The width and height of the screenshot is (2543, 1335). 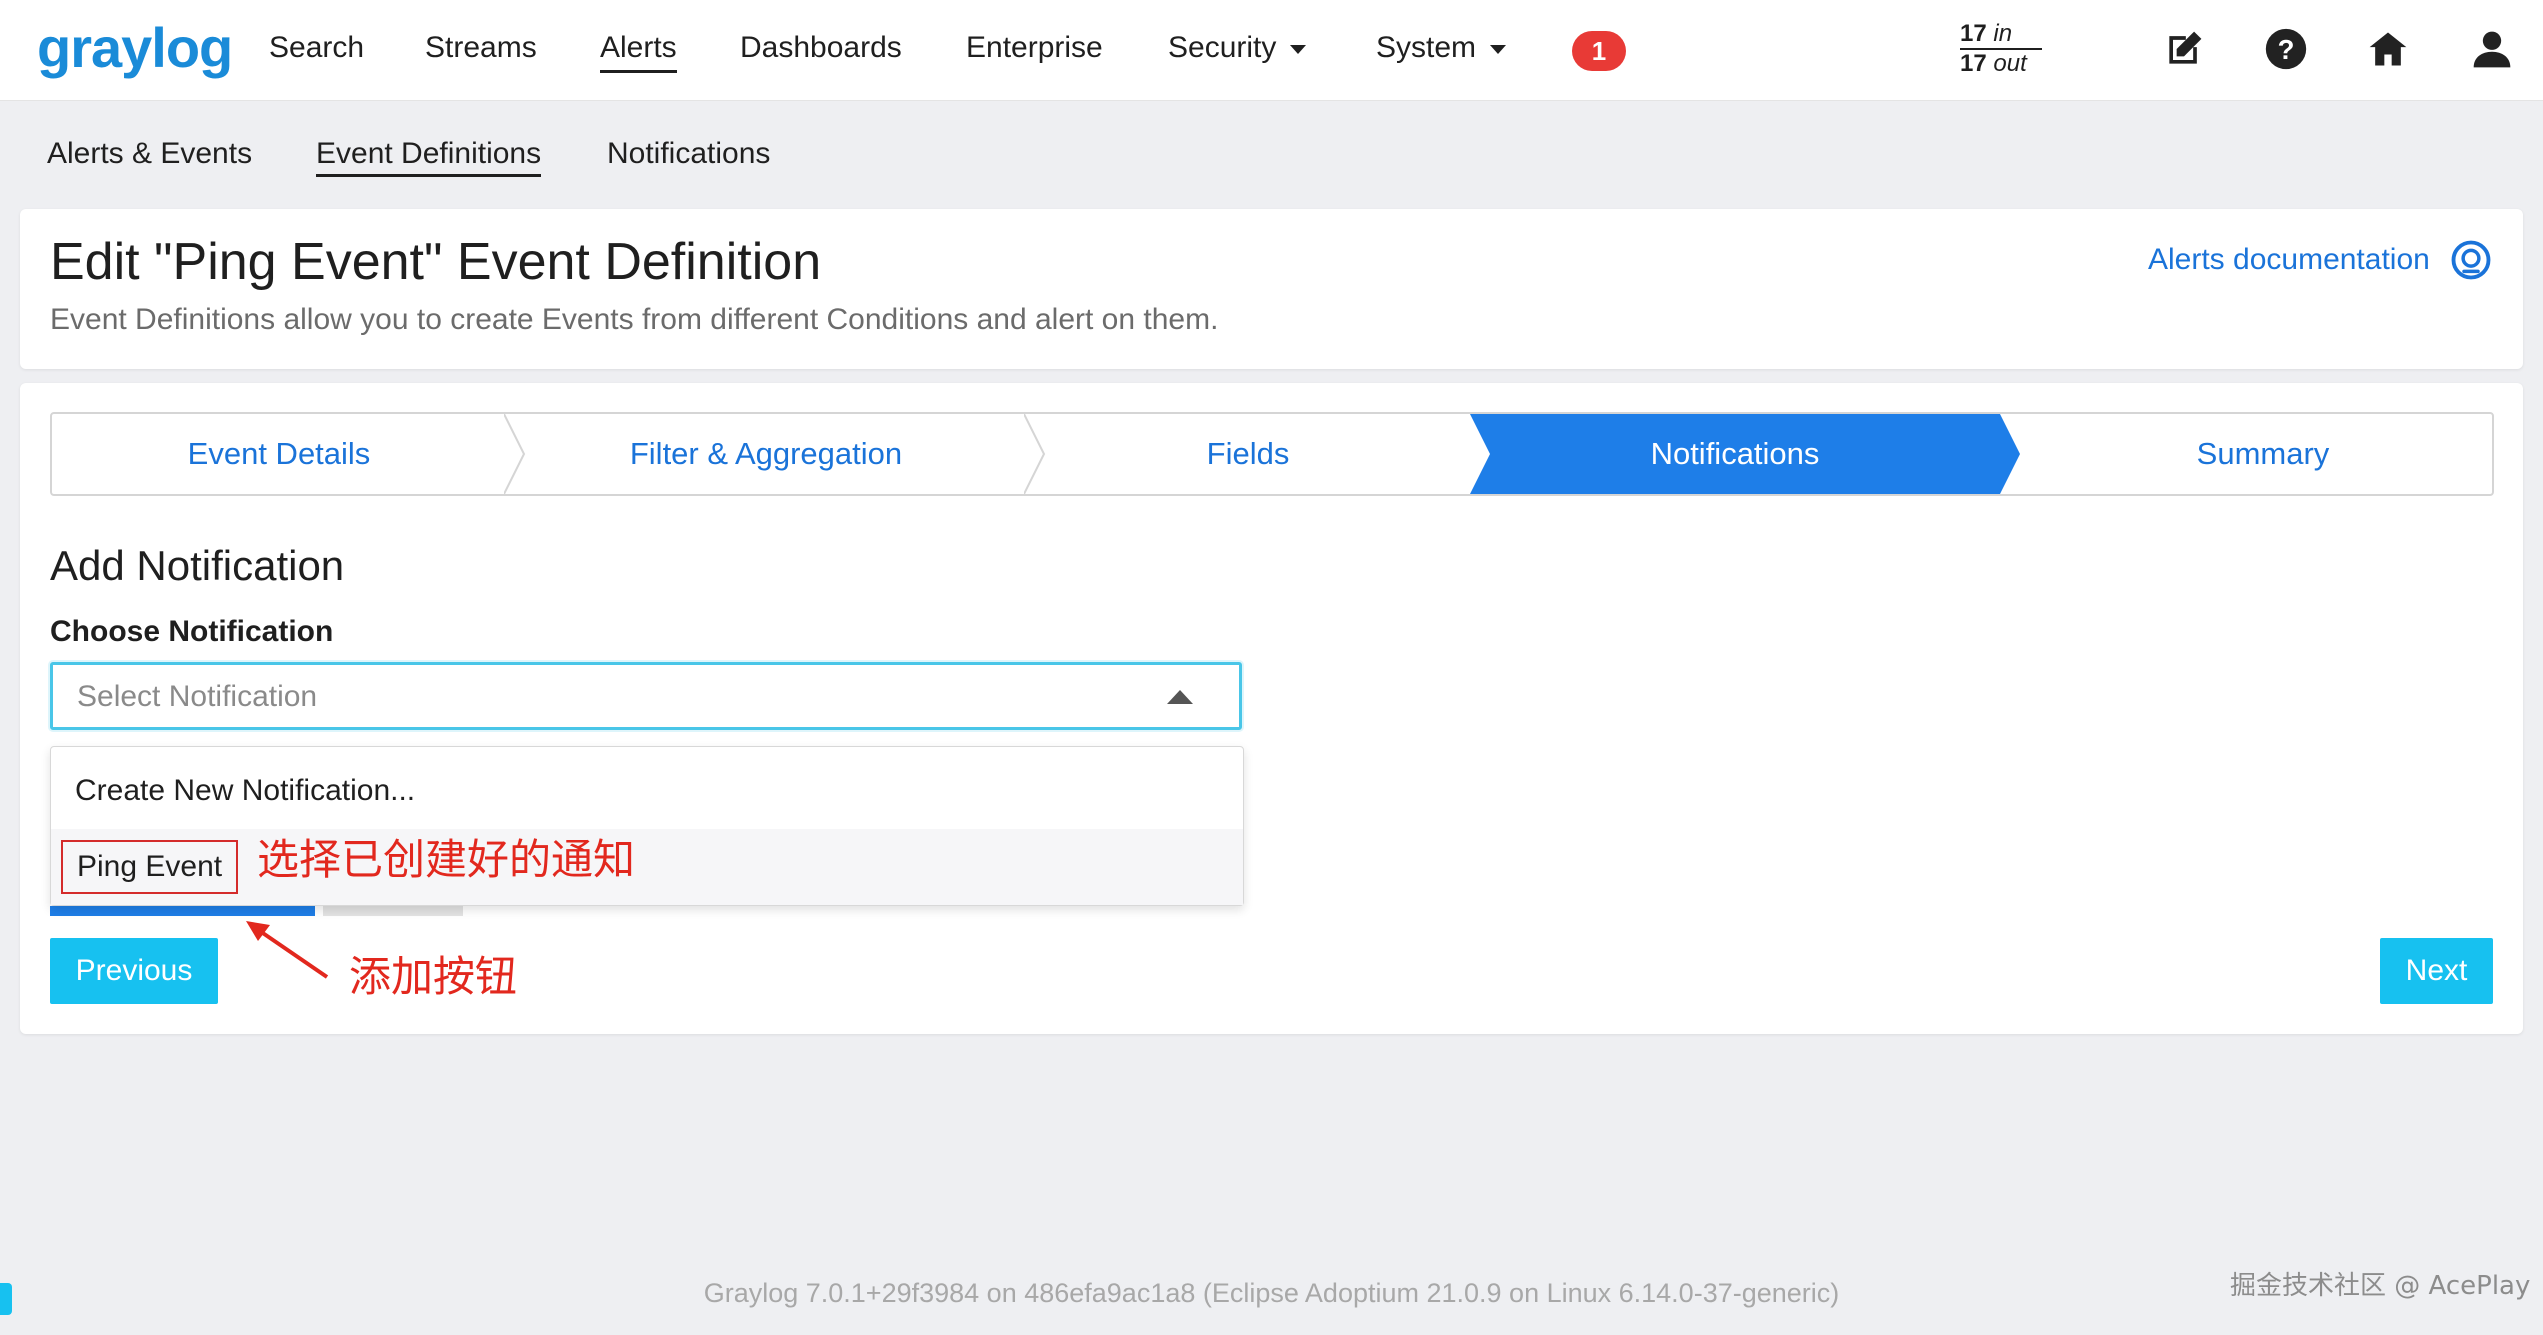 What do you see at coordinates (646, 696) in the screenshot?
I see `notification-select: Select Notification` at bounding box center [646, 696].